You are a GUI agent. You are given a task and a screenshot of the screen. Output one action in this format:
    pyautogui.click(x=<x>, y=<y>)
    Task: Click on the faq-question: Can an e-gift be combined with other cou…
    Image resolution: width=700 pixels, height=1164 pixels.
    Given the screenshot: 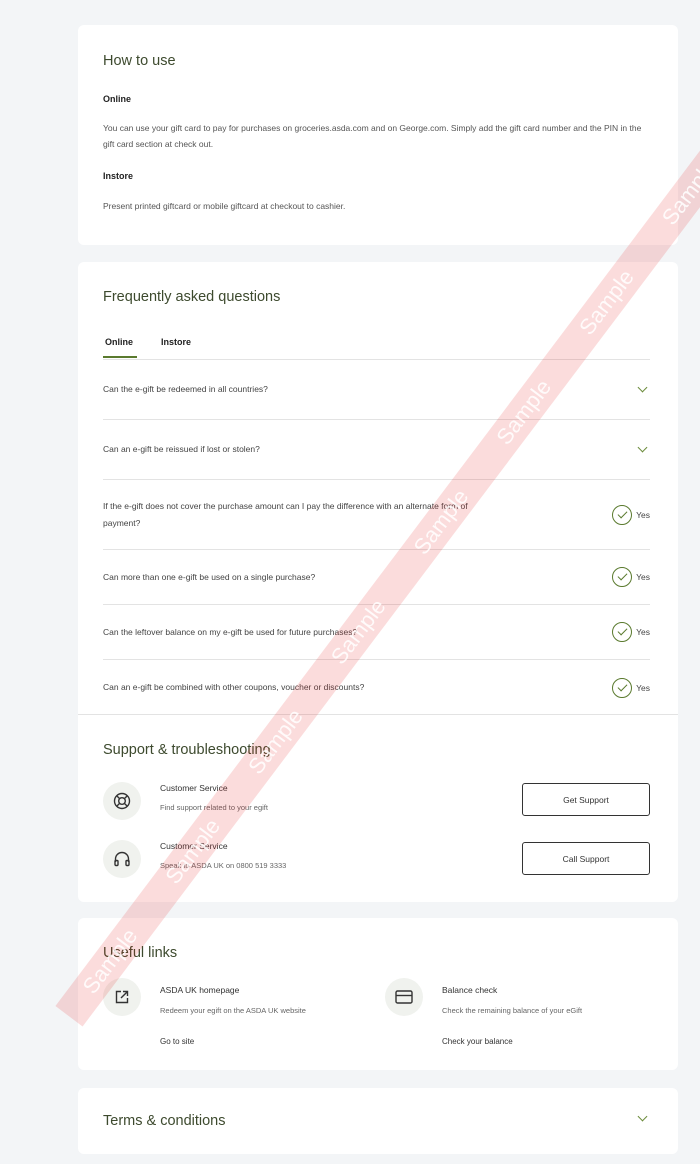 What is the action you would take?
    pyautogui.click(x=234, y=687)
    